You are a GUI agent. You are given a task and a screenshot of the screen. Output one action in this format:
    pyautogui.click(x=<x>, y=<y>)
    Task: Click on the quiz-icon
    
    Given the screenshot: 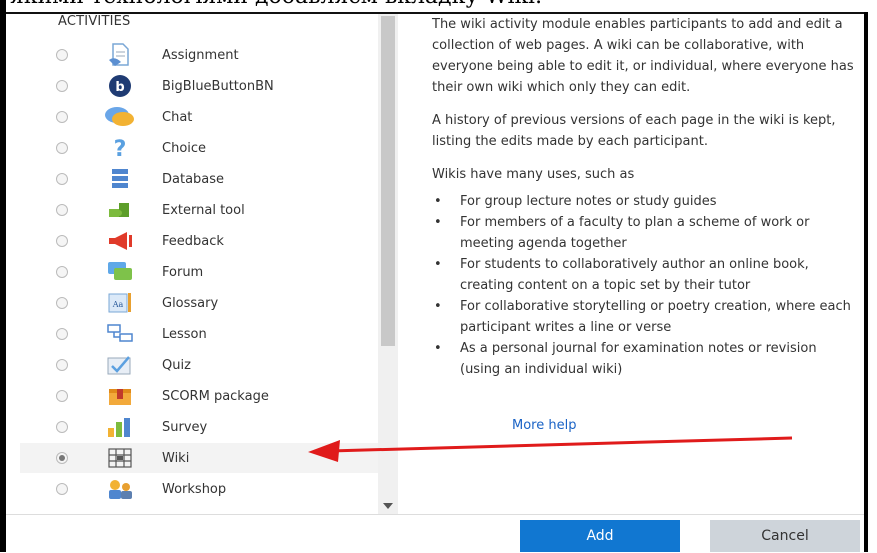 What is the action you would take?
    pyautogui.click(x=120, y=365)
    